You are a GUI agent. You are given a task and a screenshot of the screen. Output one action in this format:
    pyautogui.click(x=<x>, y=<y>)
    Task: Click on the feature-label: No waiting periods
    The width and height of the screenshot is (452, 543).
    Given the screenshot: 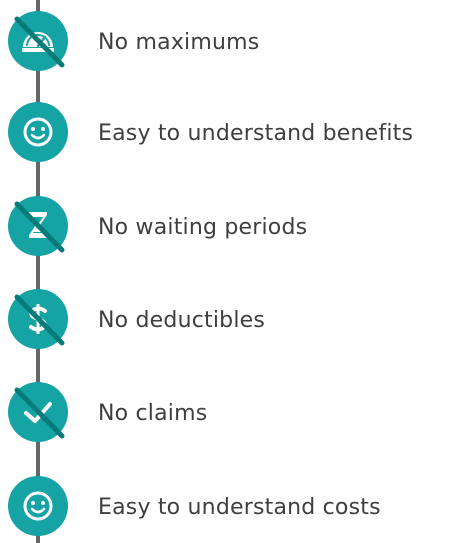 What is the action you would take?
    pyautogui.click(x=203, y=227)
    